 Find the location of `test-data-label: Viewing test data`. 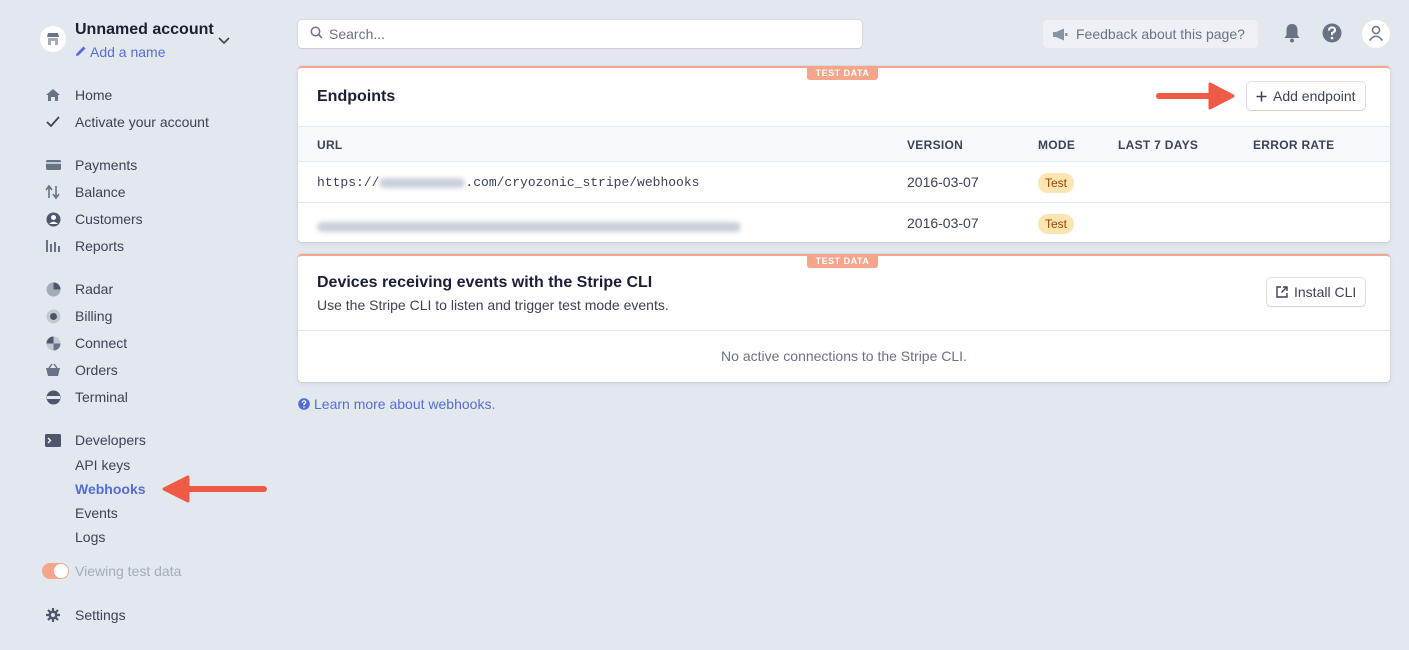

test-data-label: Viewing test data is located at coordinates (128, 571).